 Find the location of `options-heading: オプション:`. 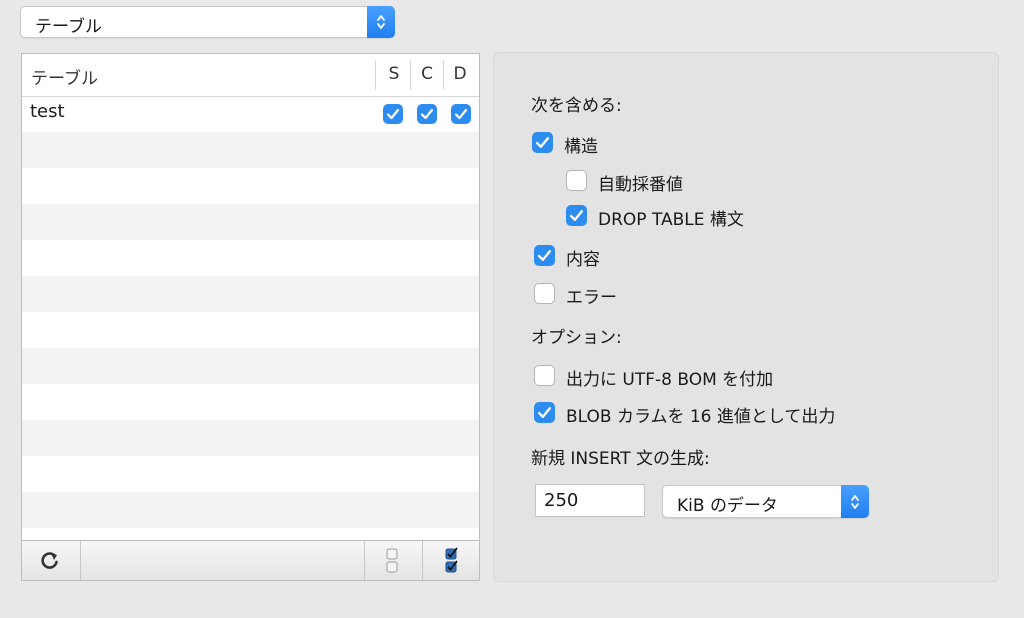

options-heading: オプション: is located at coordinates (576, 338).